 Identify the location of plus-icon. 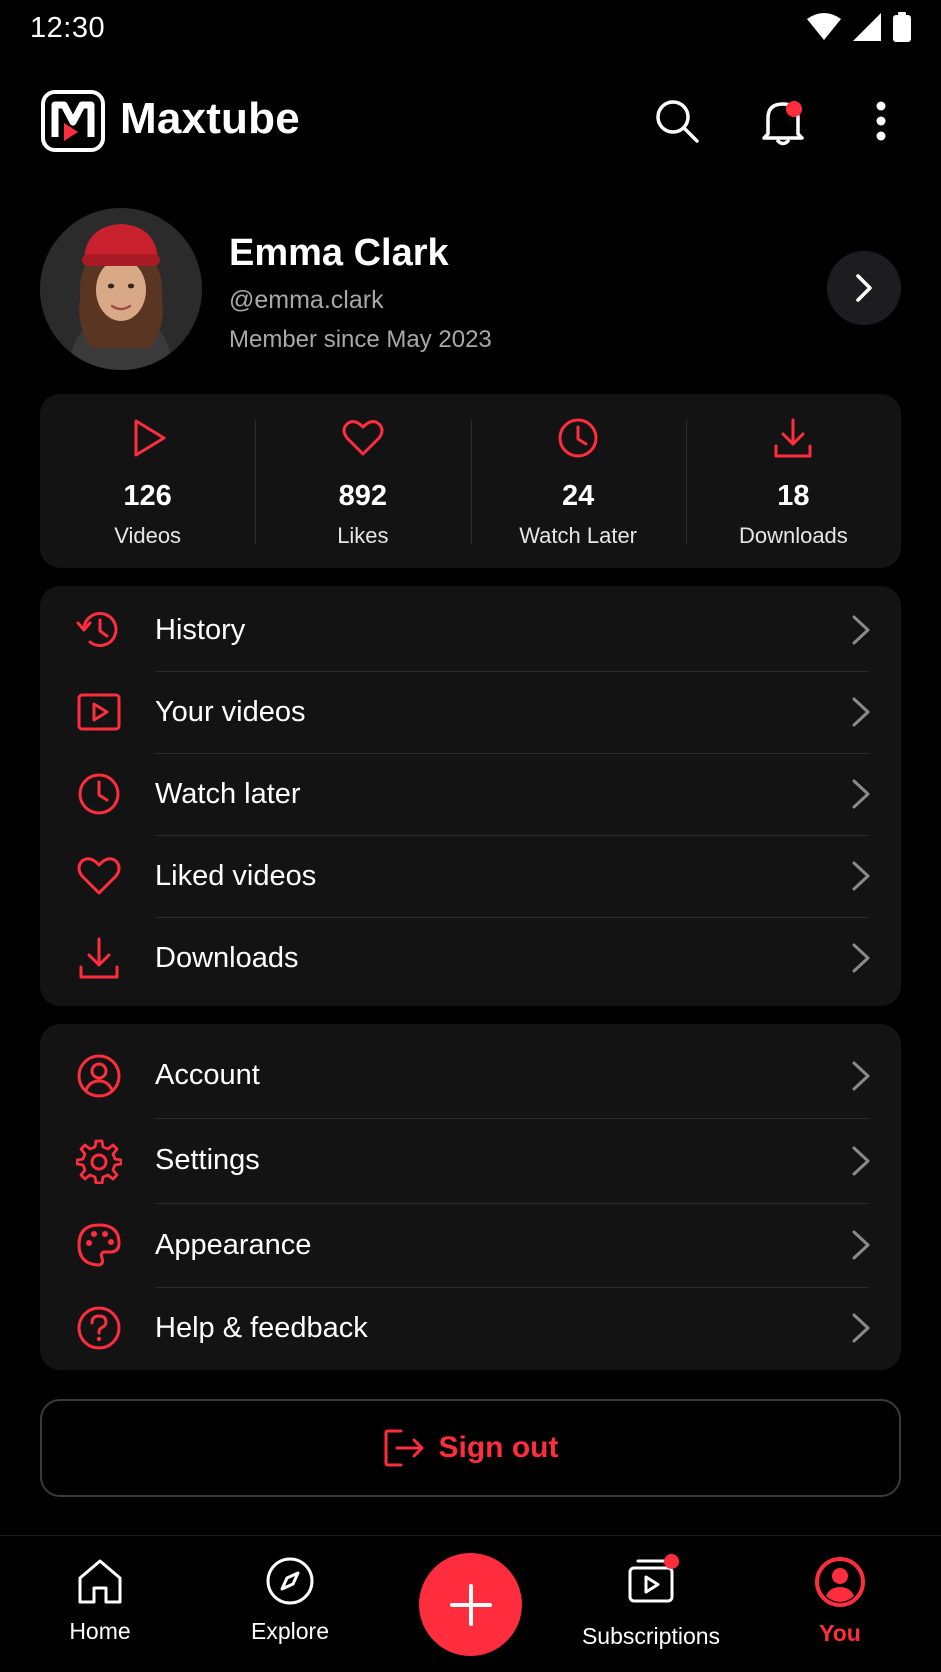
(470, 1604).